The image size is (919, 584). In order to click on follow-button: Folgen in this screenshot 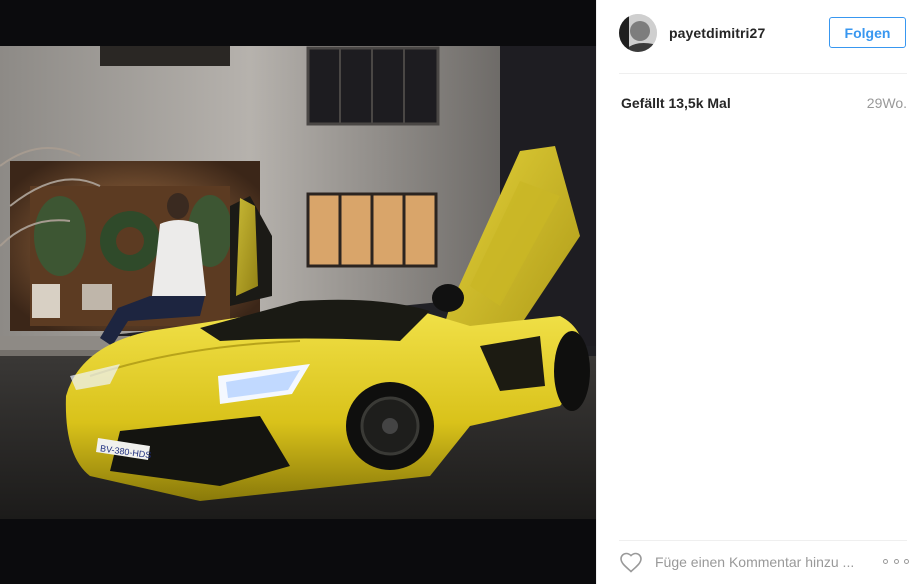, I will do `click(867, 32)`.